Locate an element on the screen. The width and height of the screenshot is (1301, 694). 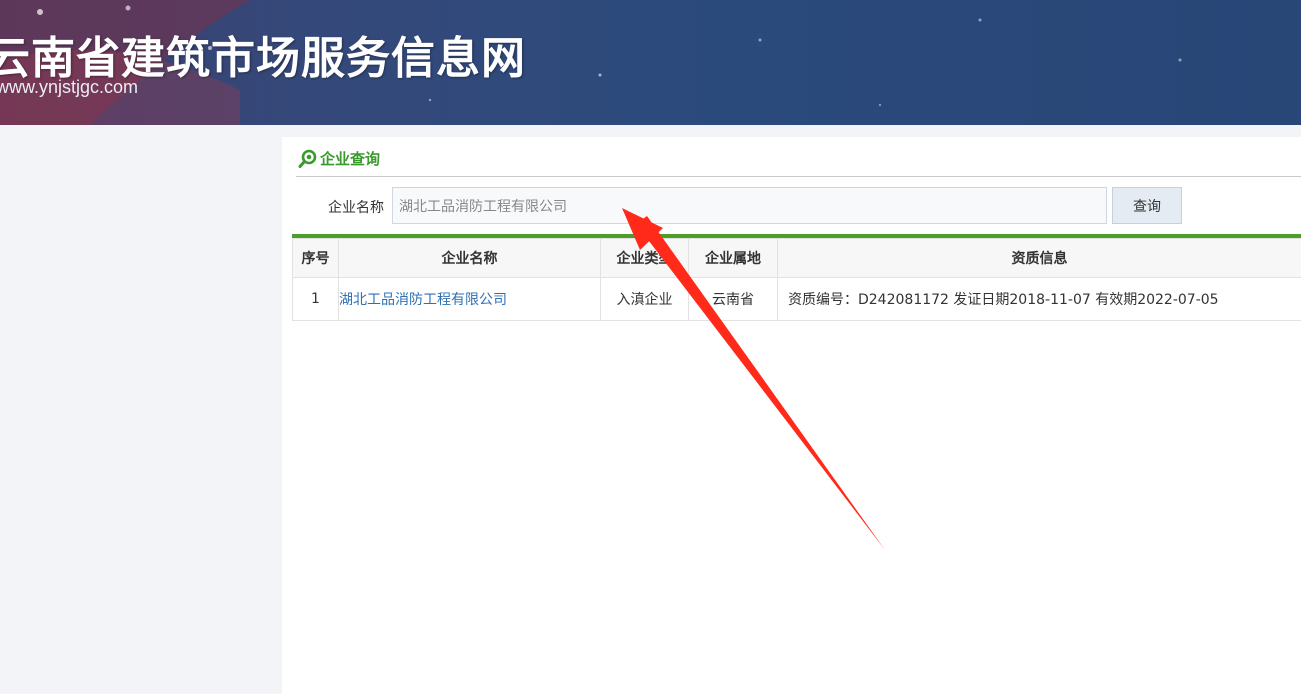
site-url: www.ynjstjgc.com is located at coordinates (69, 87).